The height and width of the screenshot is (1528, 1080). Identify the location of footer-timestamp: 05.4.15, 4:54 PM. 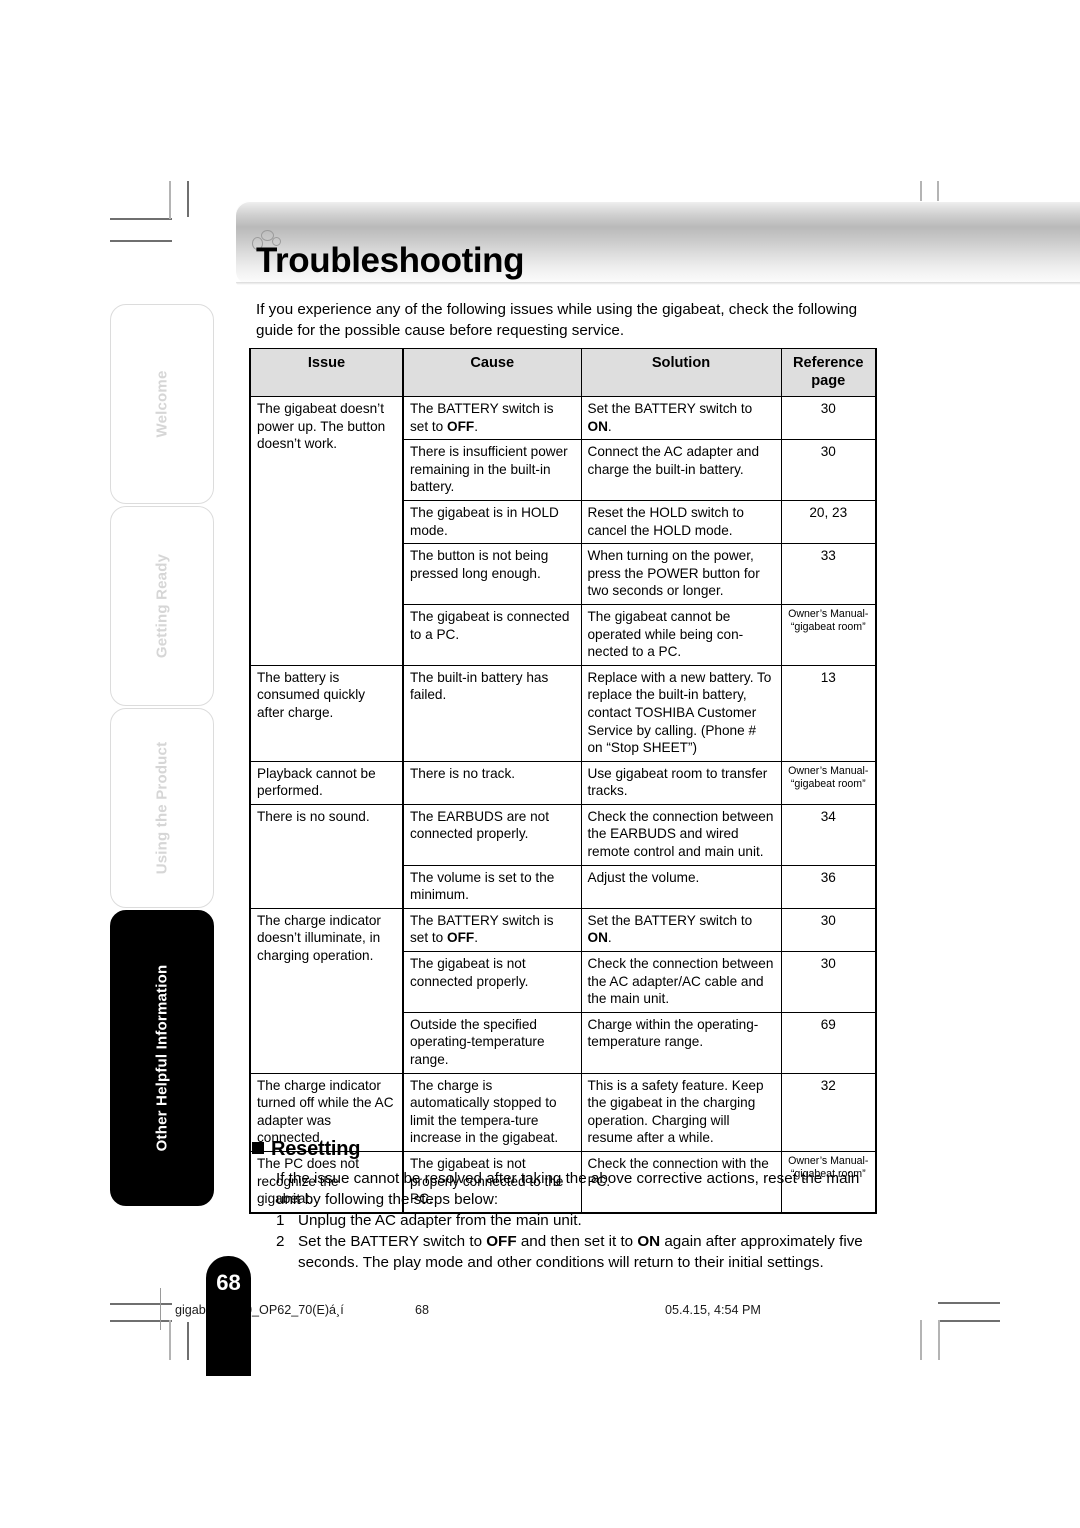
(713, 1310).